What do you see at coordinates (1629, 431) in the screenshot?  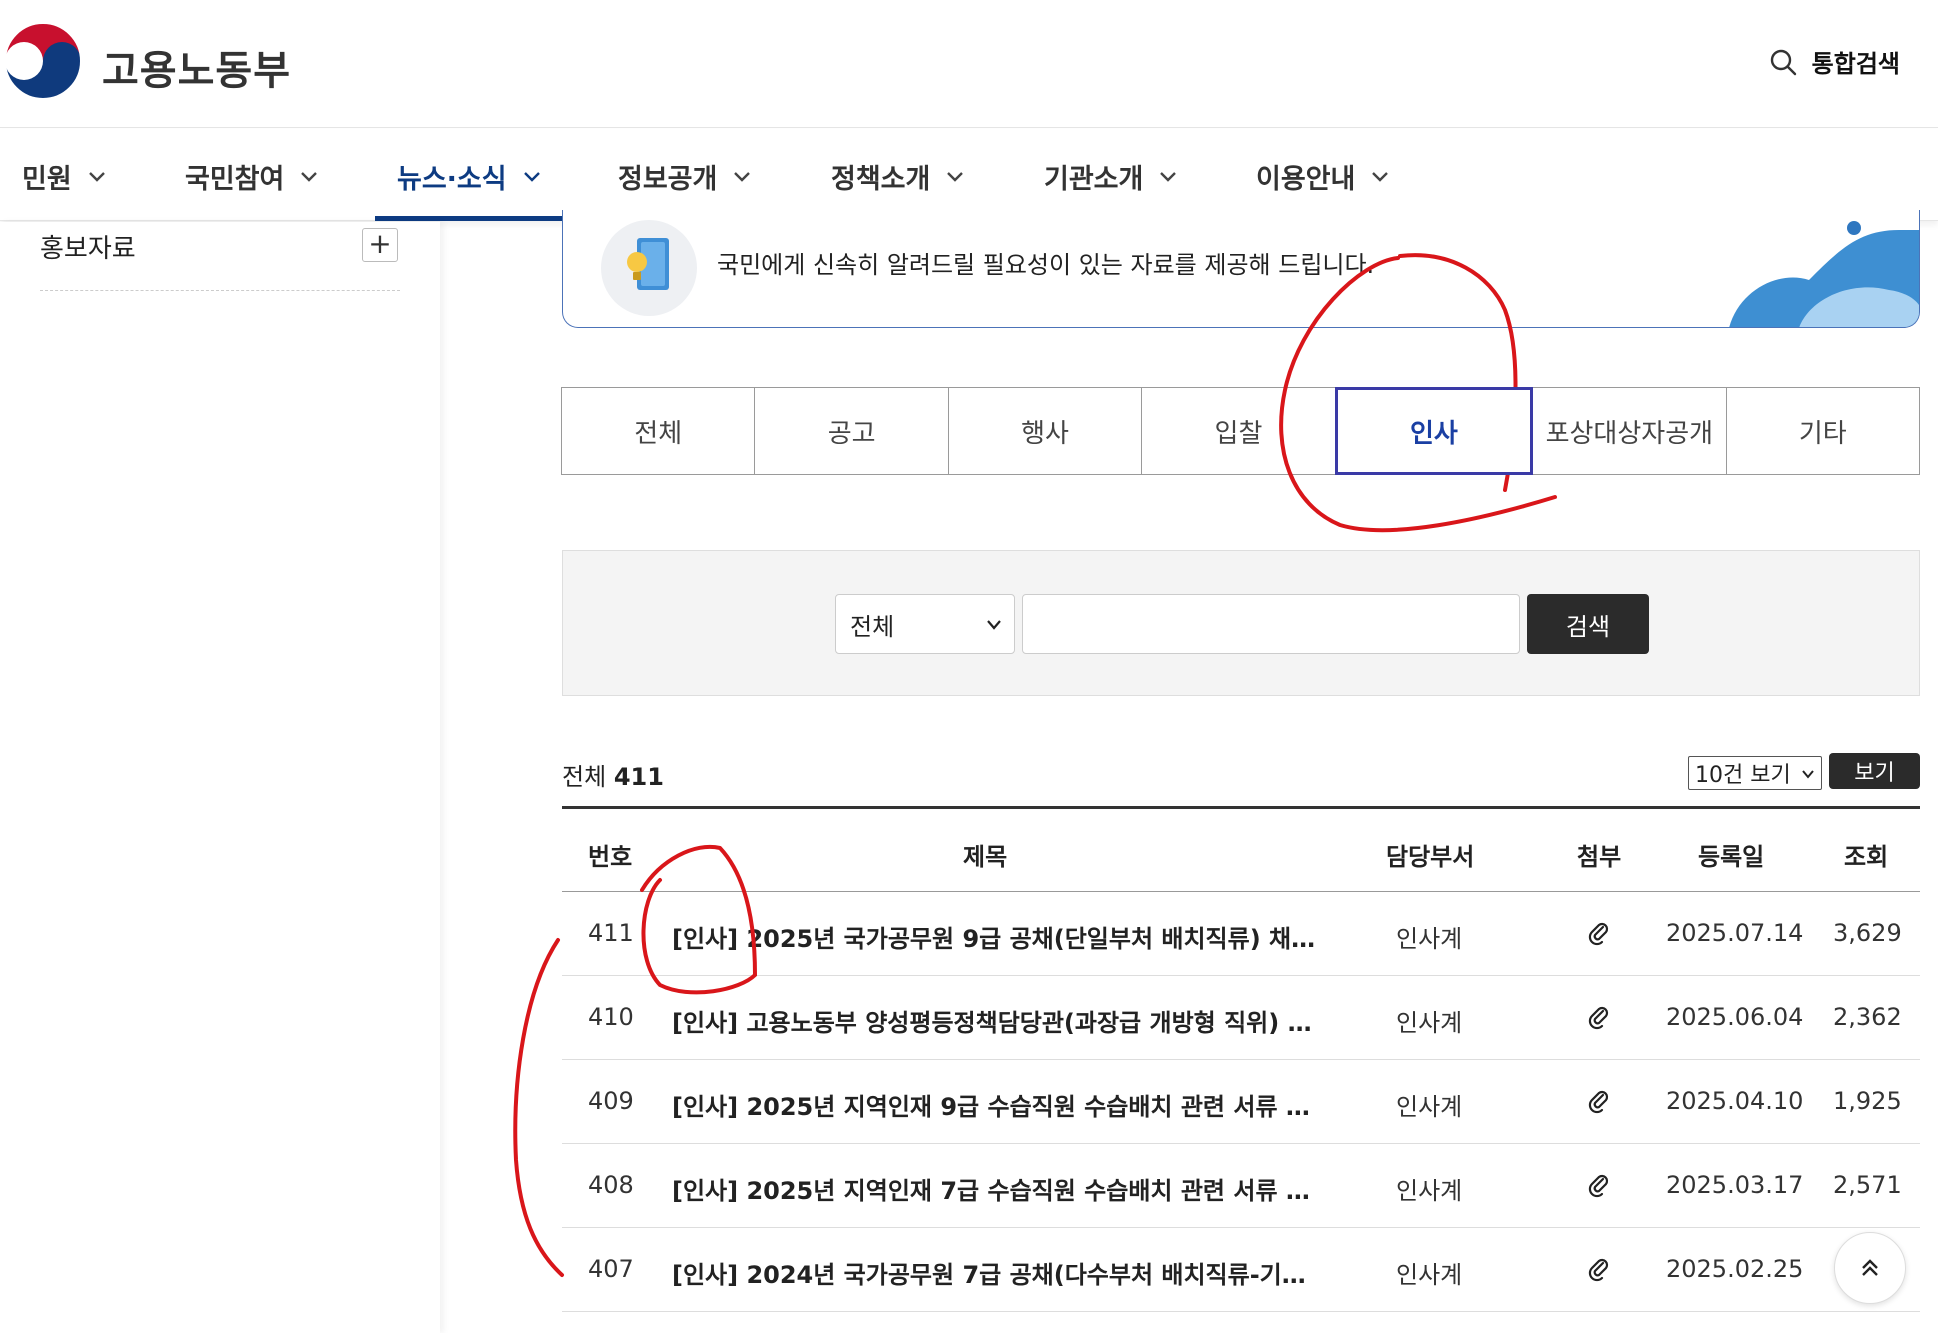 I see `tab-award: 포상대상자공개` at bounding box center [1629, 431].